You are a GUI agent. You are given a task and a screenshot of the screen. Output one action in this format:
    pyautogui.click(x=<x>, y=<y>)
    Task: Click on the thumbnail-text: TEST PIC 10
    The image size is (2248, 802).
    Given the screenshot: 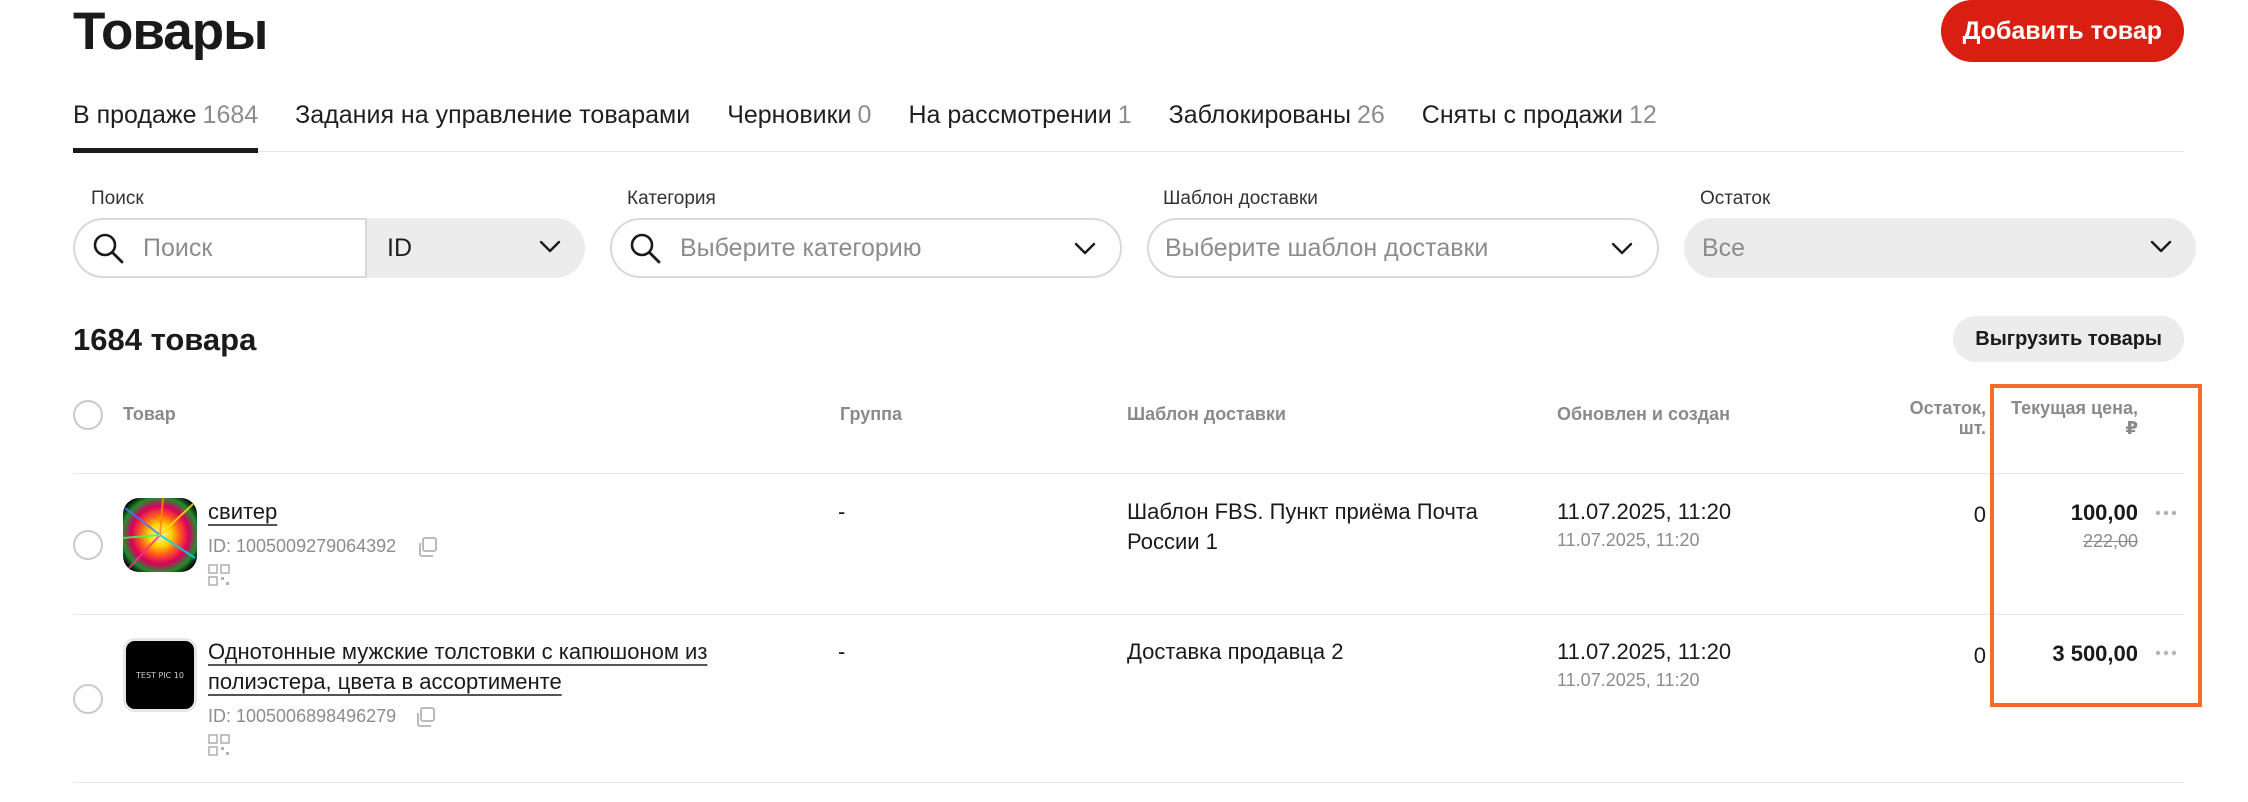 What is the action you would take?
    pyautogui.click(x=160, y=675)
    